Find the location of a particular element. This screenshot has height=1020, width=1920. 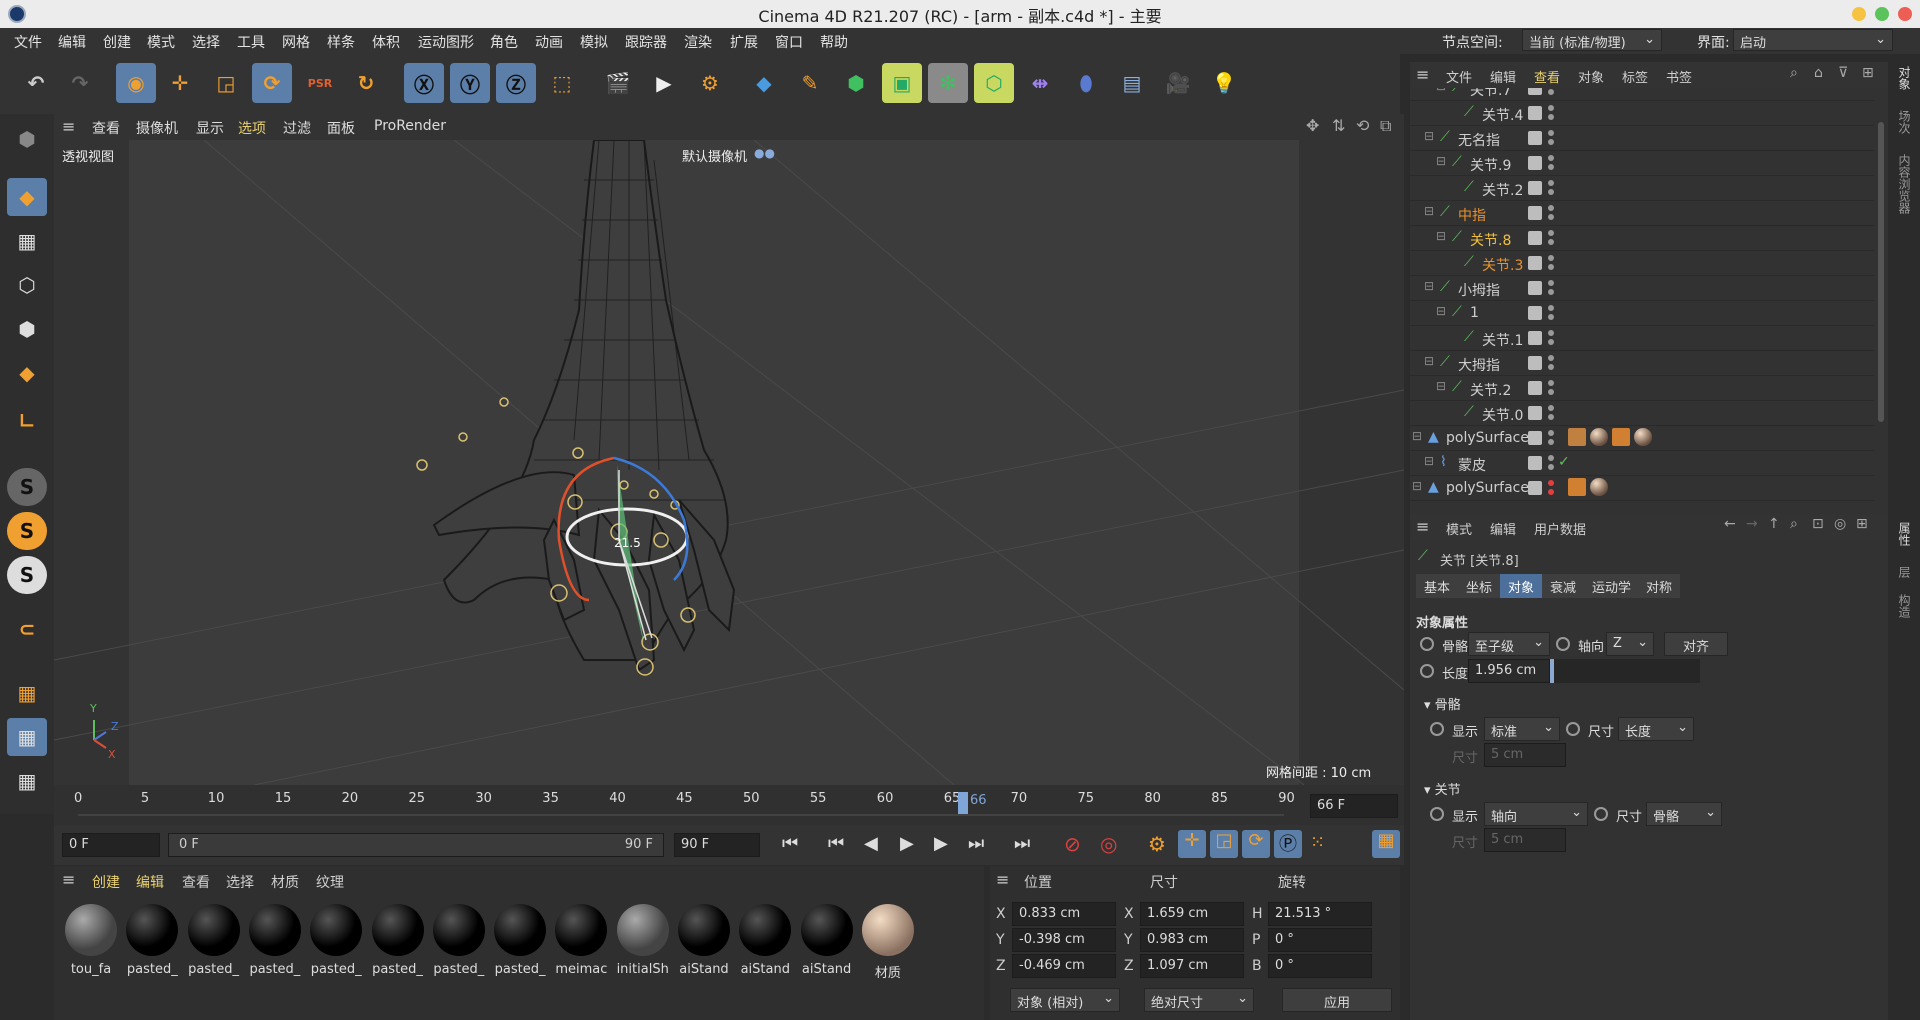

menu-tracker: 跟踪器 is located at coordinates (646, 42).